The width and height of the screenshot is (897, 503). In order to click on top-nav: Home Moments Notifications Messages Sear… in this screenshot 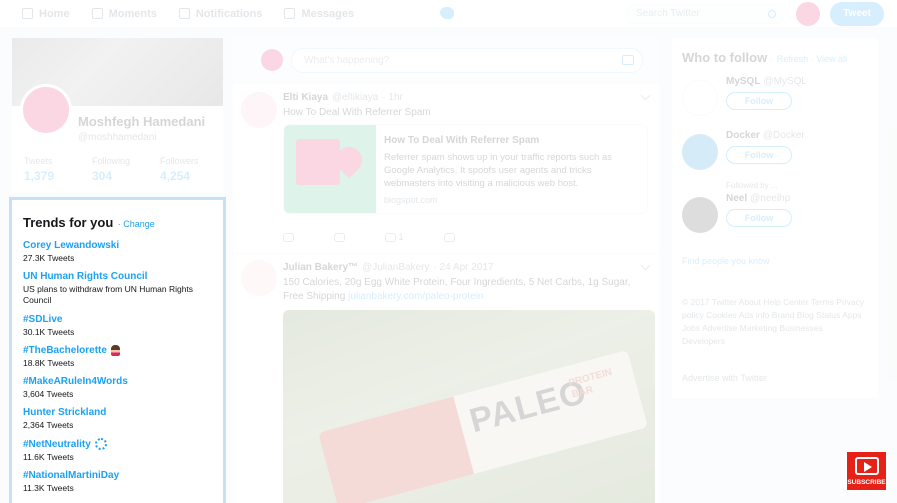, I will do `click(448, 14)`.